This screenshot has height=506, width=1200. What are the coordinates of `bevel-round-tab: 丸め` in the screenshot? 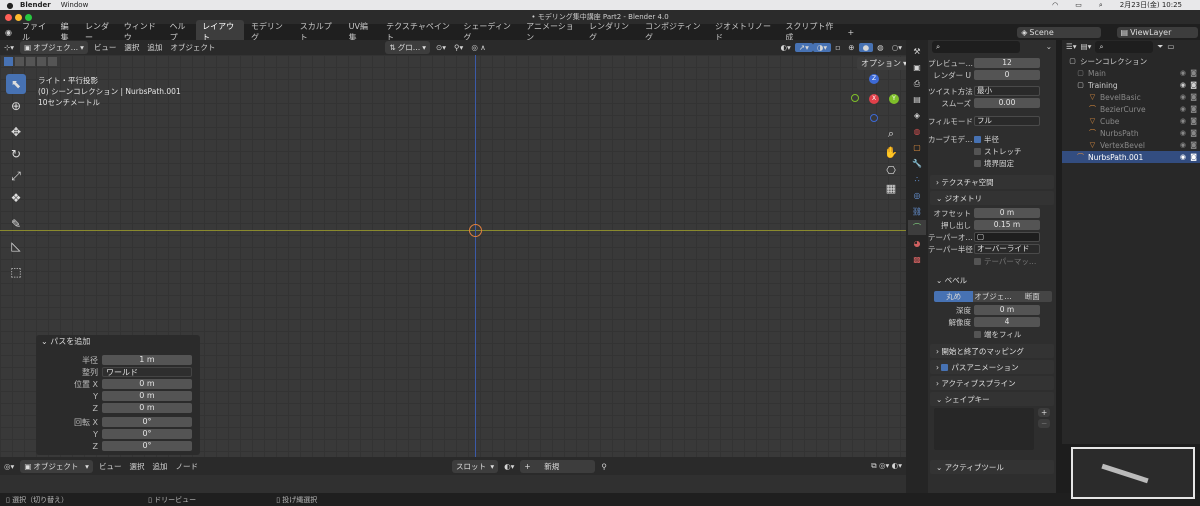 It's located at (954, 296).